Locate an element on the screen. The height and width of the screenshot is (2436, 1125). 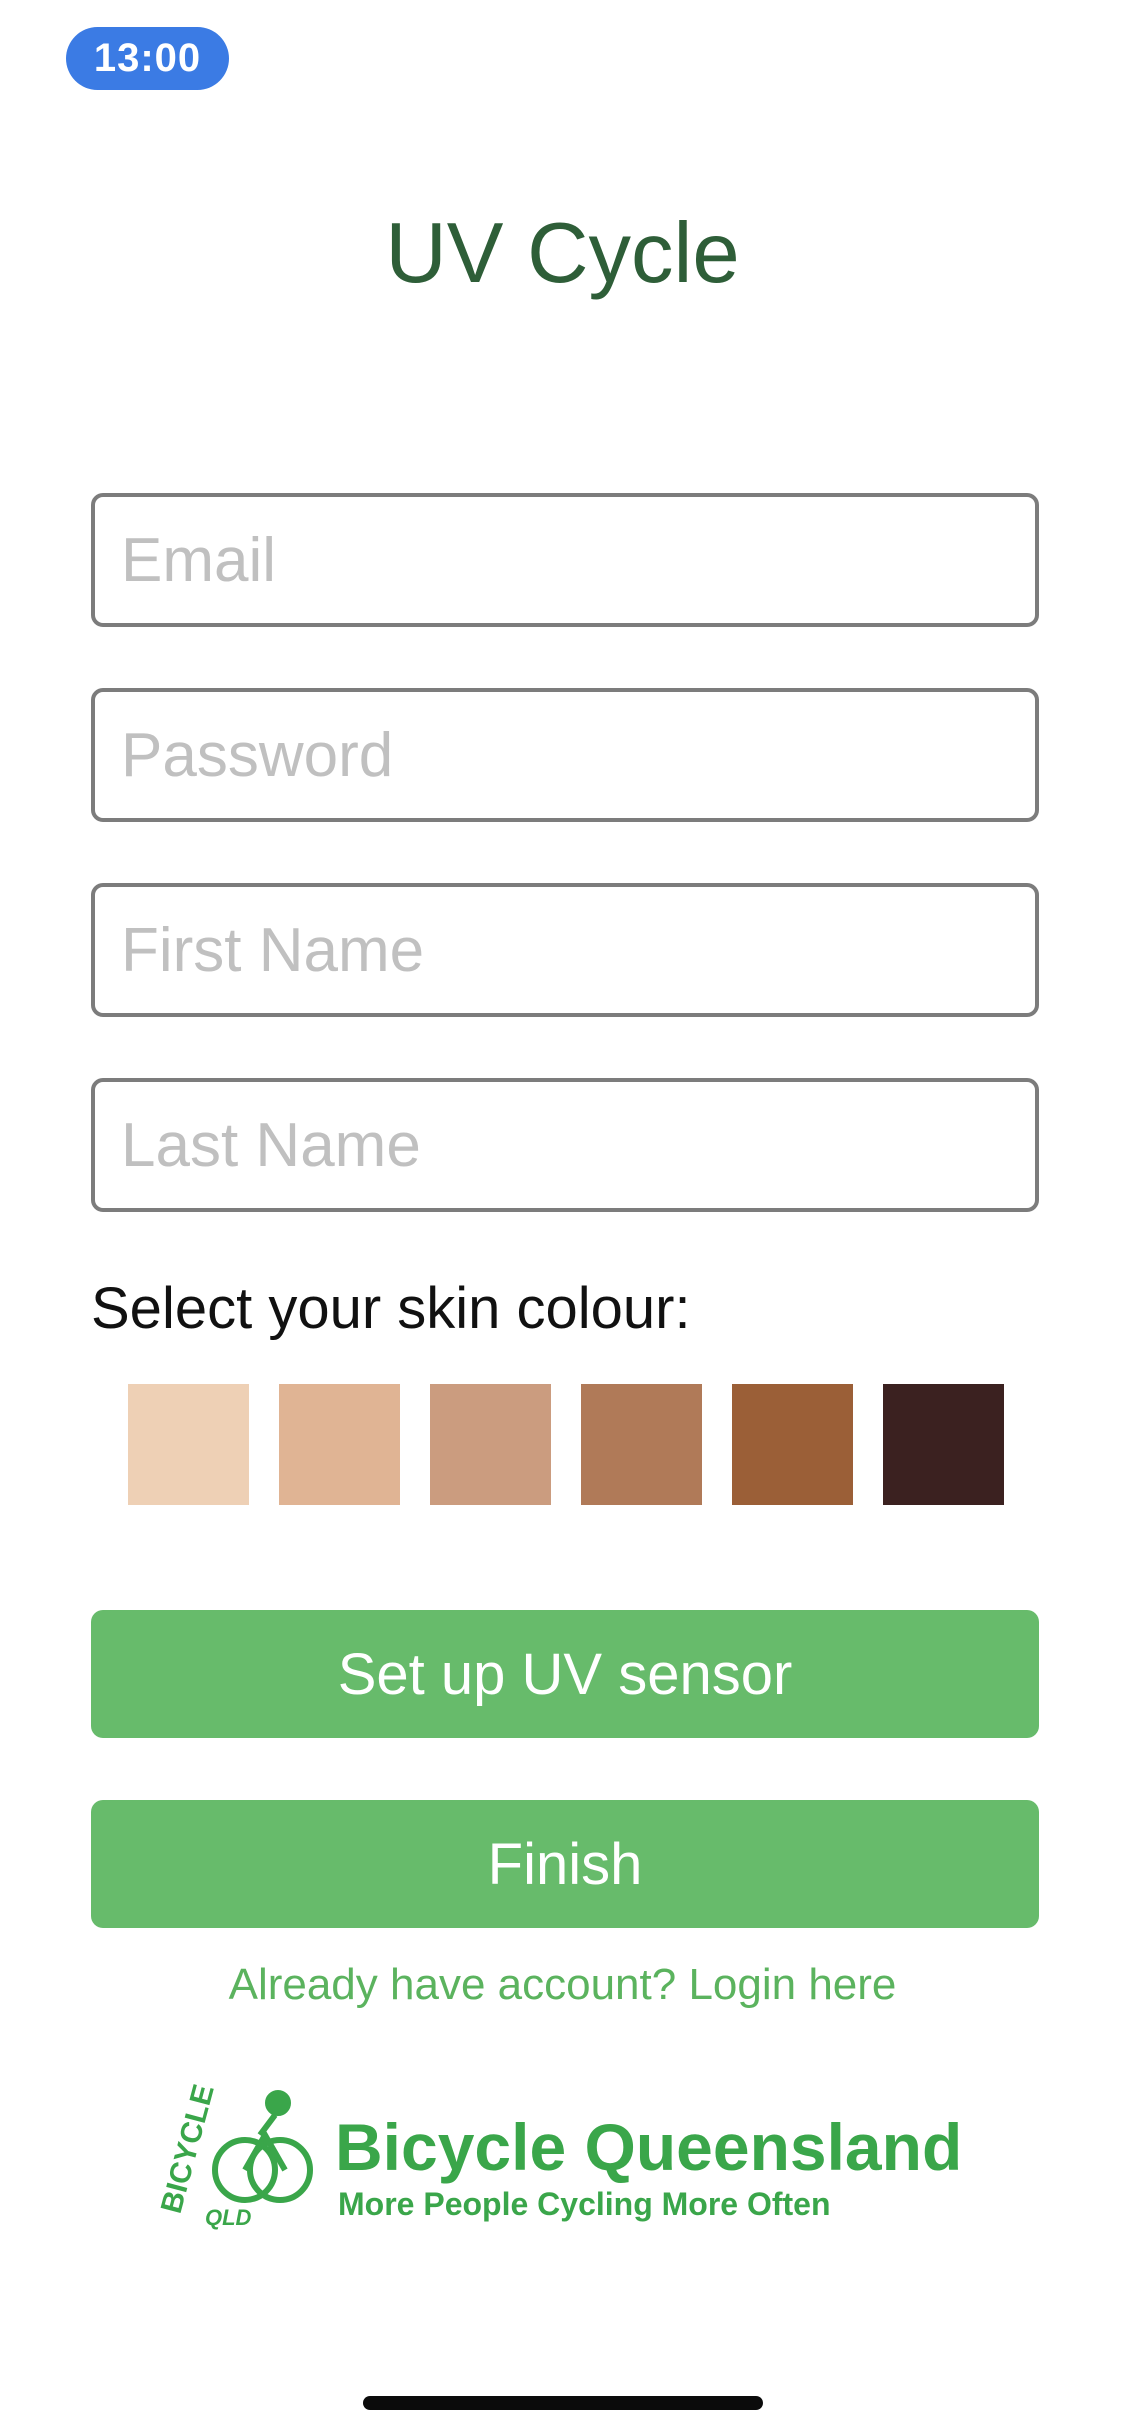
login-link: Already have account? Login here is located at coordinates (562, 1985).